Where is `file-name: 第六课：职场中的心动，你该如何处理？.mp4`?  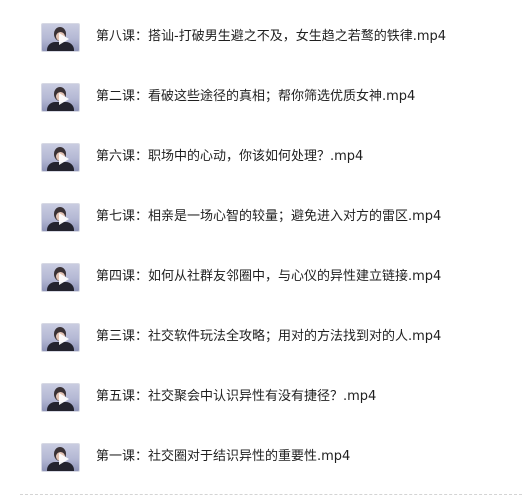
file-name: 第六课：职场中的心动，你该如何处理？.mp4 is located at coordinates (229, 157).